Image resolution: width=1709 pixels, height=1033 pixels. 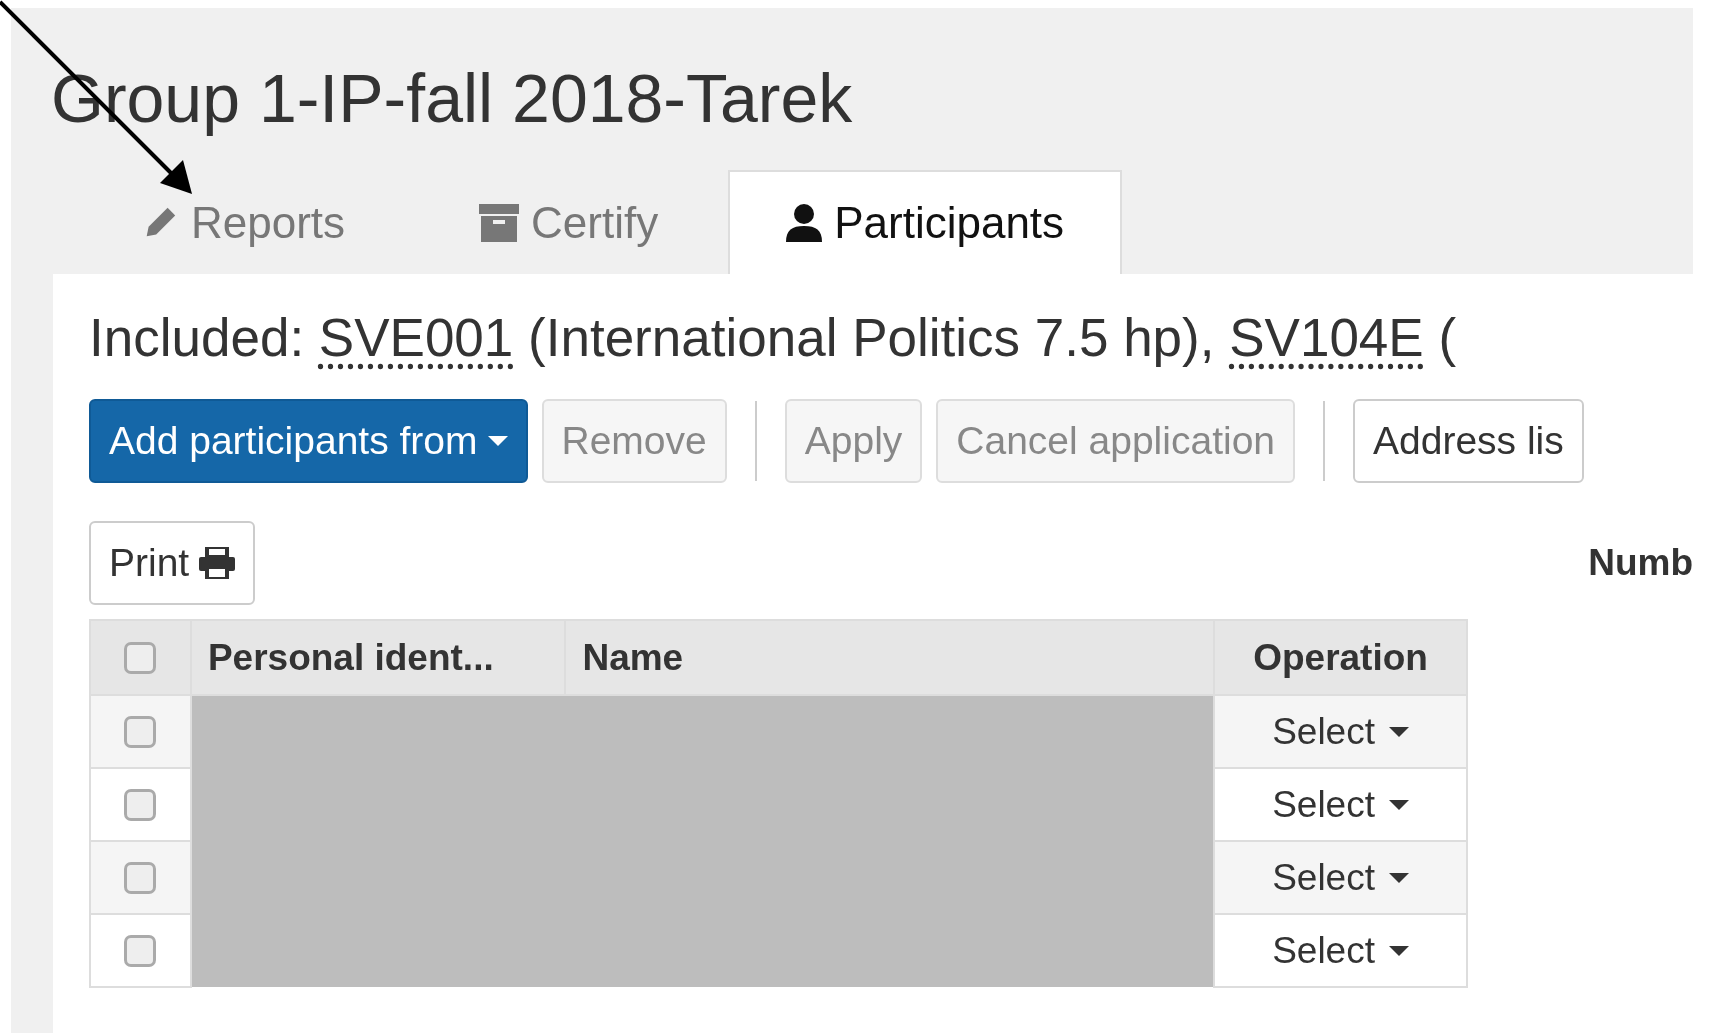 I want to click on tab: Reports, so click(x=222, y=221).